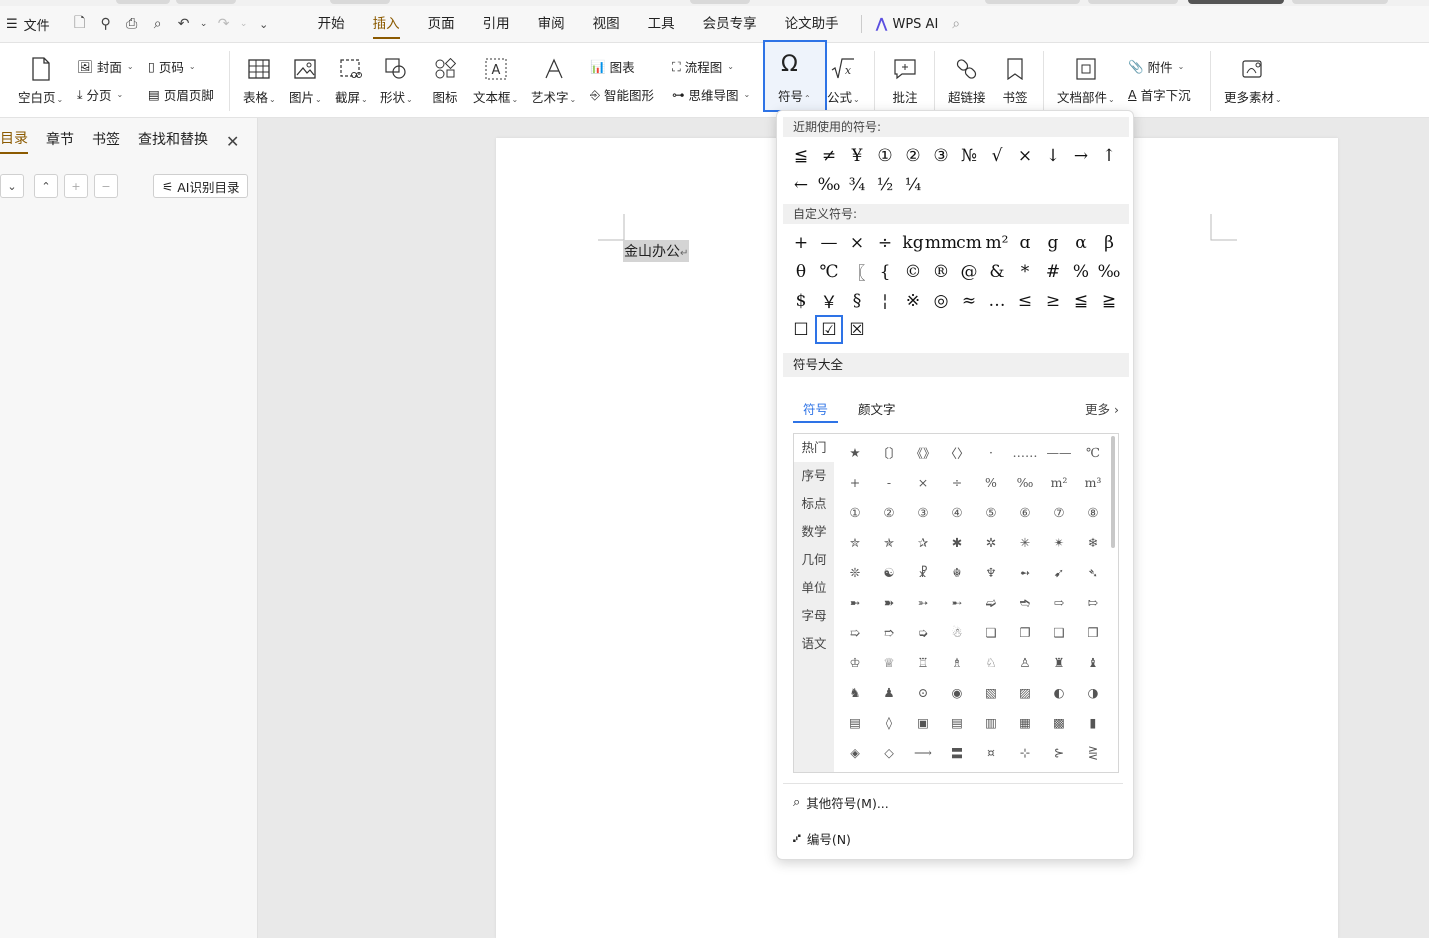  Describe the element at coordinates (855, 722) in the screenshot. I see `library-symbol: ▤` at that location.